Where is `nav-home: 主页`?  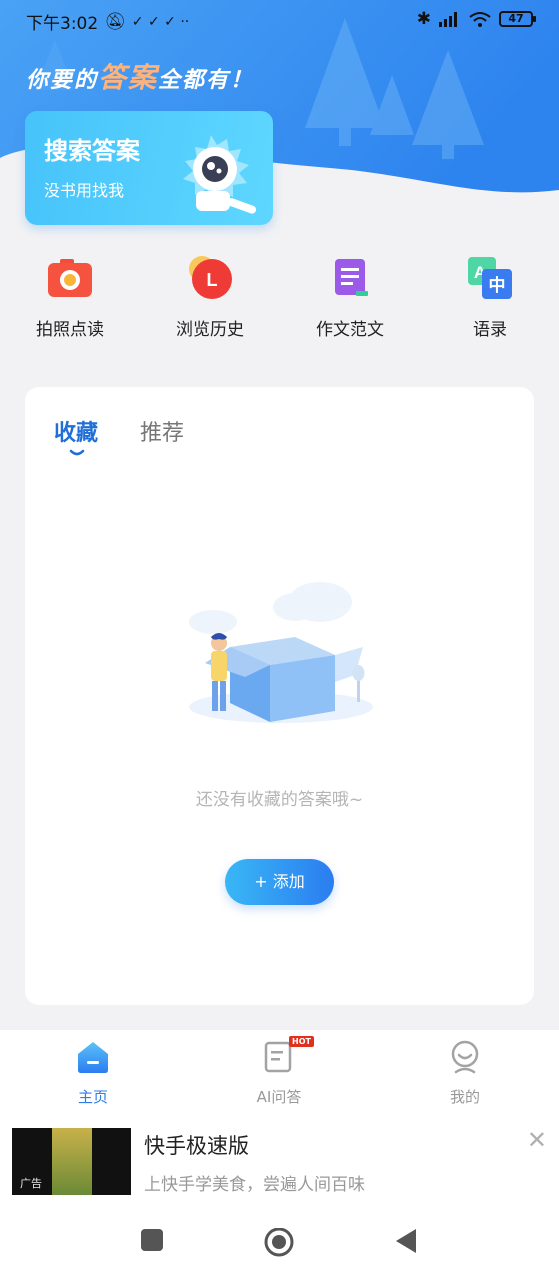
nav-home: 主页 is located at coordinates (93, 1073).